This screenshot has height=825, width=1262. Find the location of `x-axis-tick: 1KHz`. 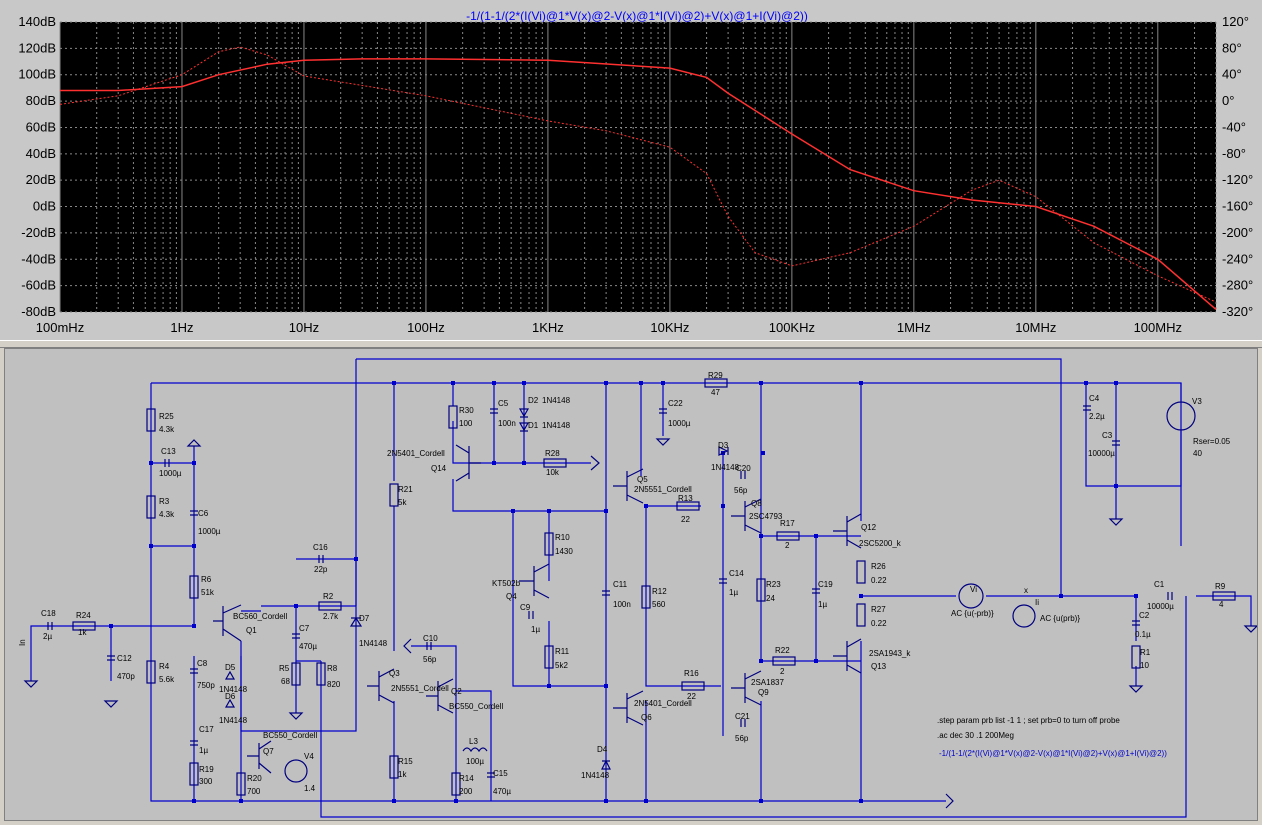

x-axis-tick: 1KHz is located at coordinates (548, 327).